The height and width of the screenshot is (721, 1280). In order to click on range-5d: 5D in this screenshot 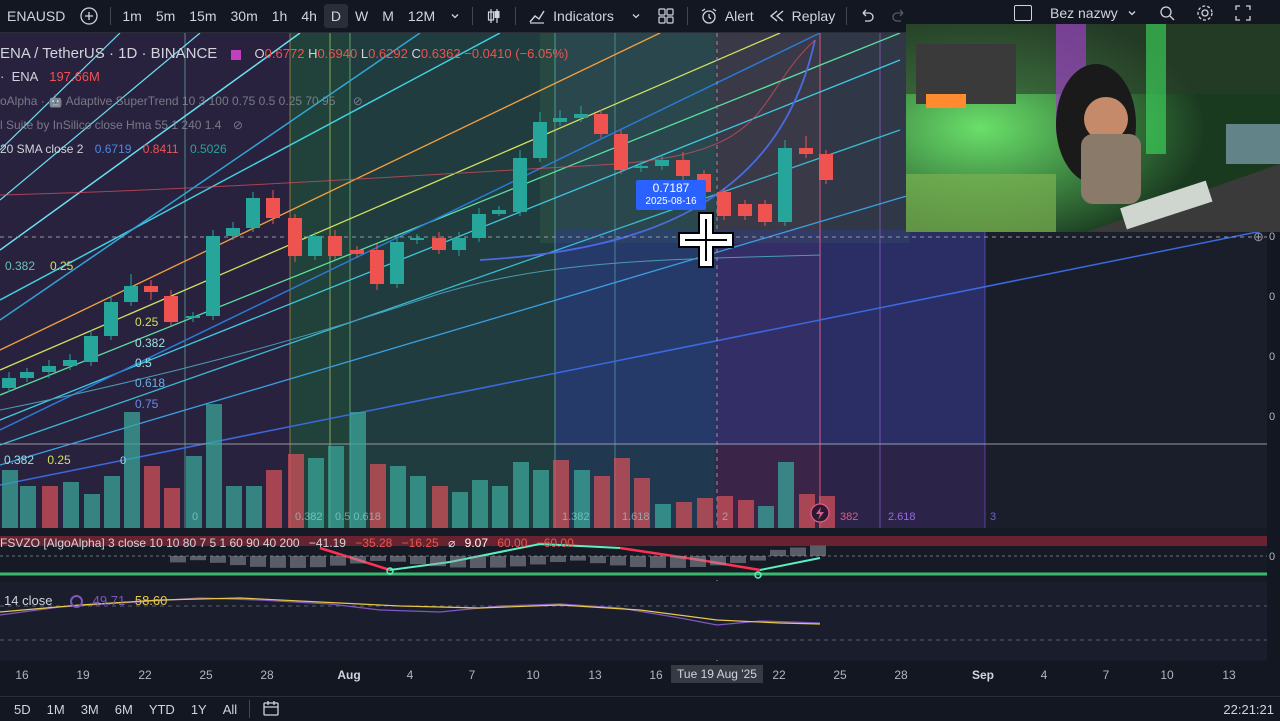, I will do `click(22, 709)`.